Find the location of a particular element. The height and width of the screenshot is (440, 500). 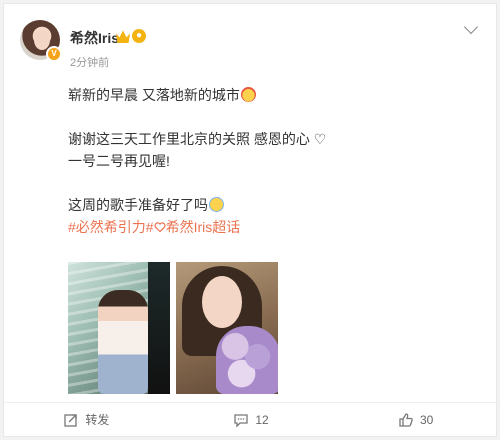

repost-button: 转发 is located at coordinates (86, 419).